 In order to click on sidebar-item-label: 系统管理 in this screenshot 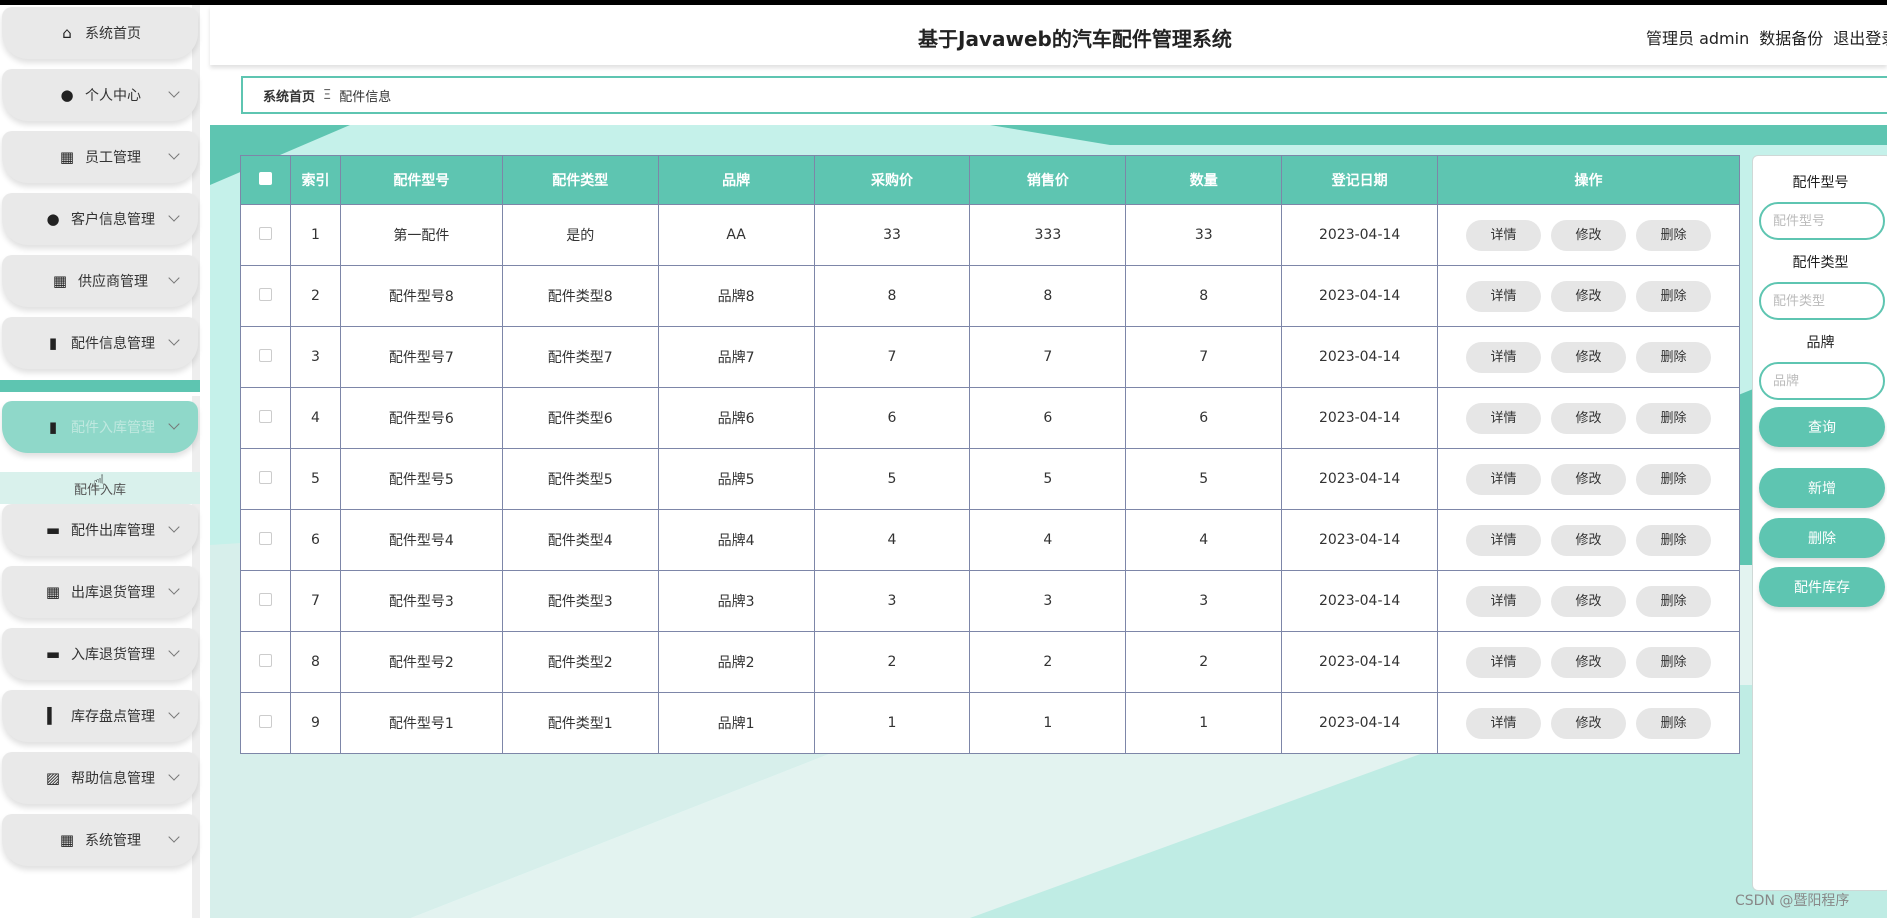, I will do `click(113, 841)`.